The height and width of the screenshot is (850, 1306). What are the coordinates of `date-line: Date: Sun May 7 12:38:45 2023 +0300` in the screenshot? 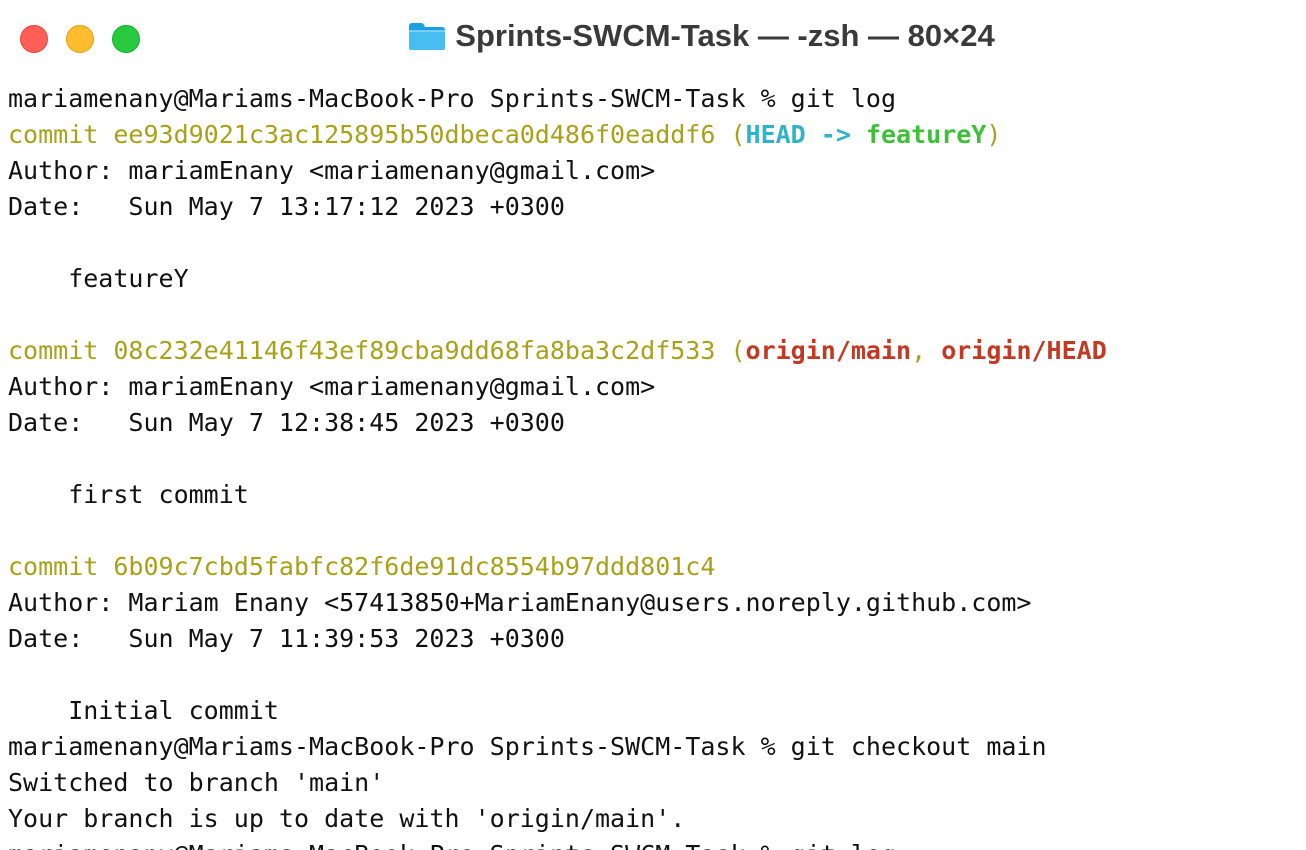 It's located at (286, 422).